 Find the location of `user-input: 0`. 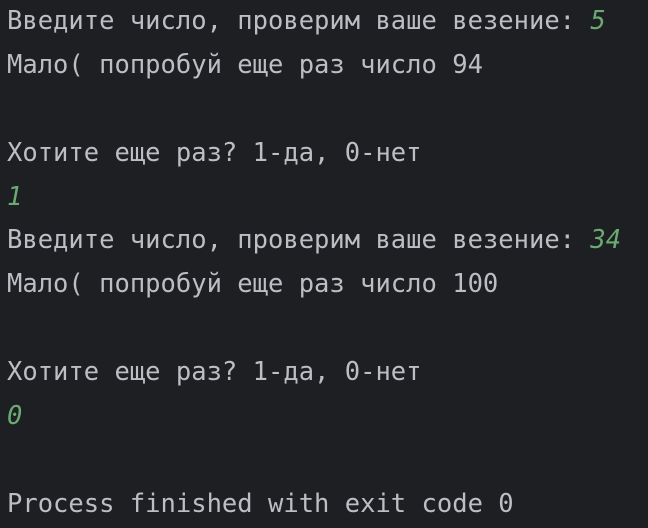

user-input: 0 is located at coordinates (15, 416).